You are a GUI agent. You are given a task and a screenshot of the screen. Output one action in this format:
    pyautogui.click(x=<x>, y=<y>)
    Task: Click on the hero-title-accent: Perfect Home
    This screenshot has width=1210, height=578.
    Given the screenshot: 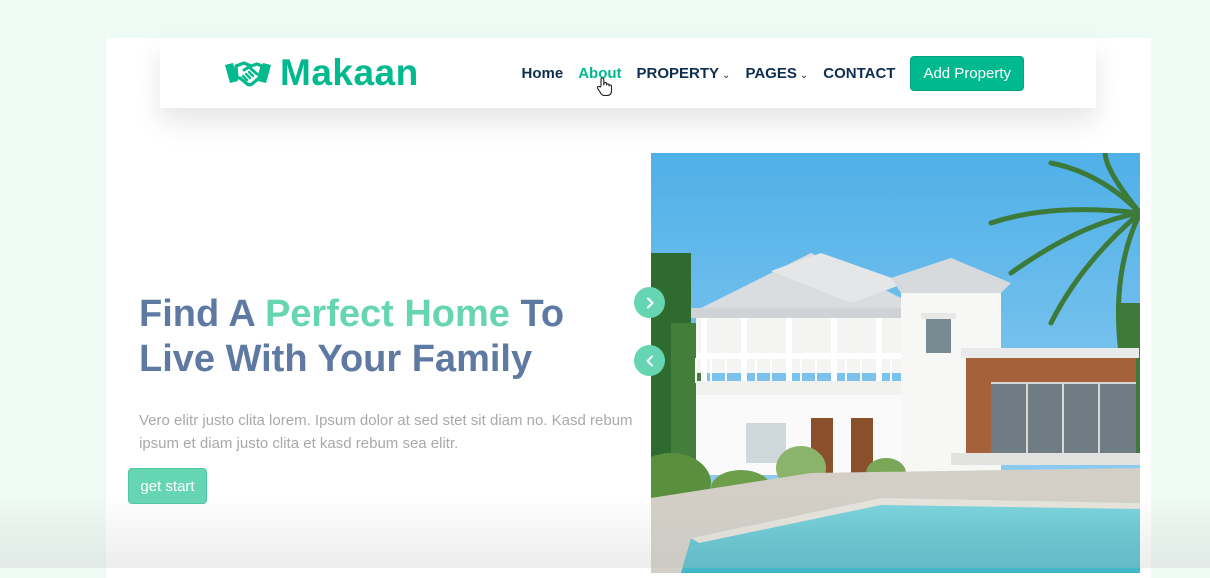 What is the action you would take?
    pyautogui.click(x=387, y=314)
    